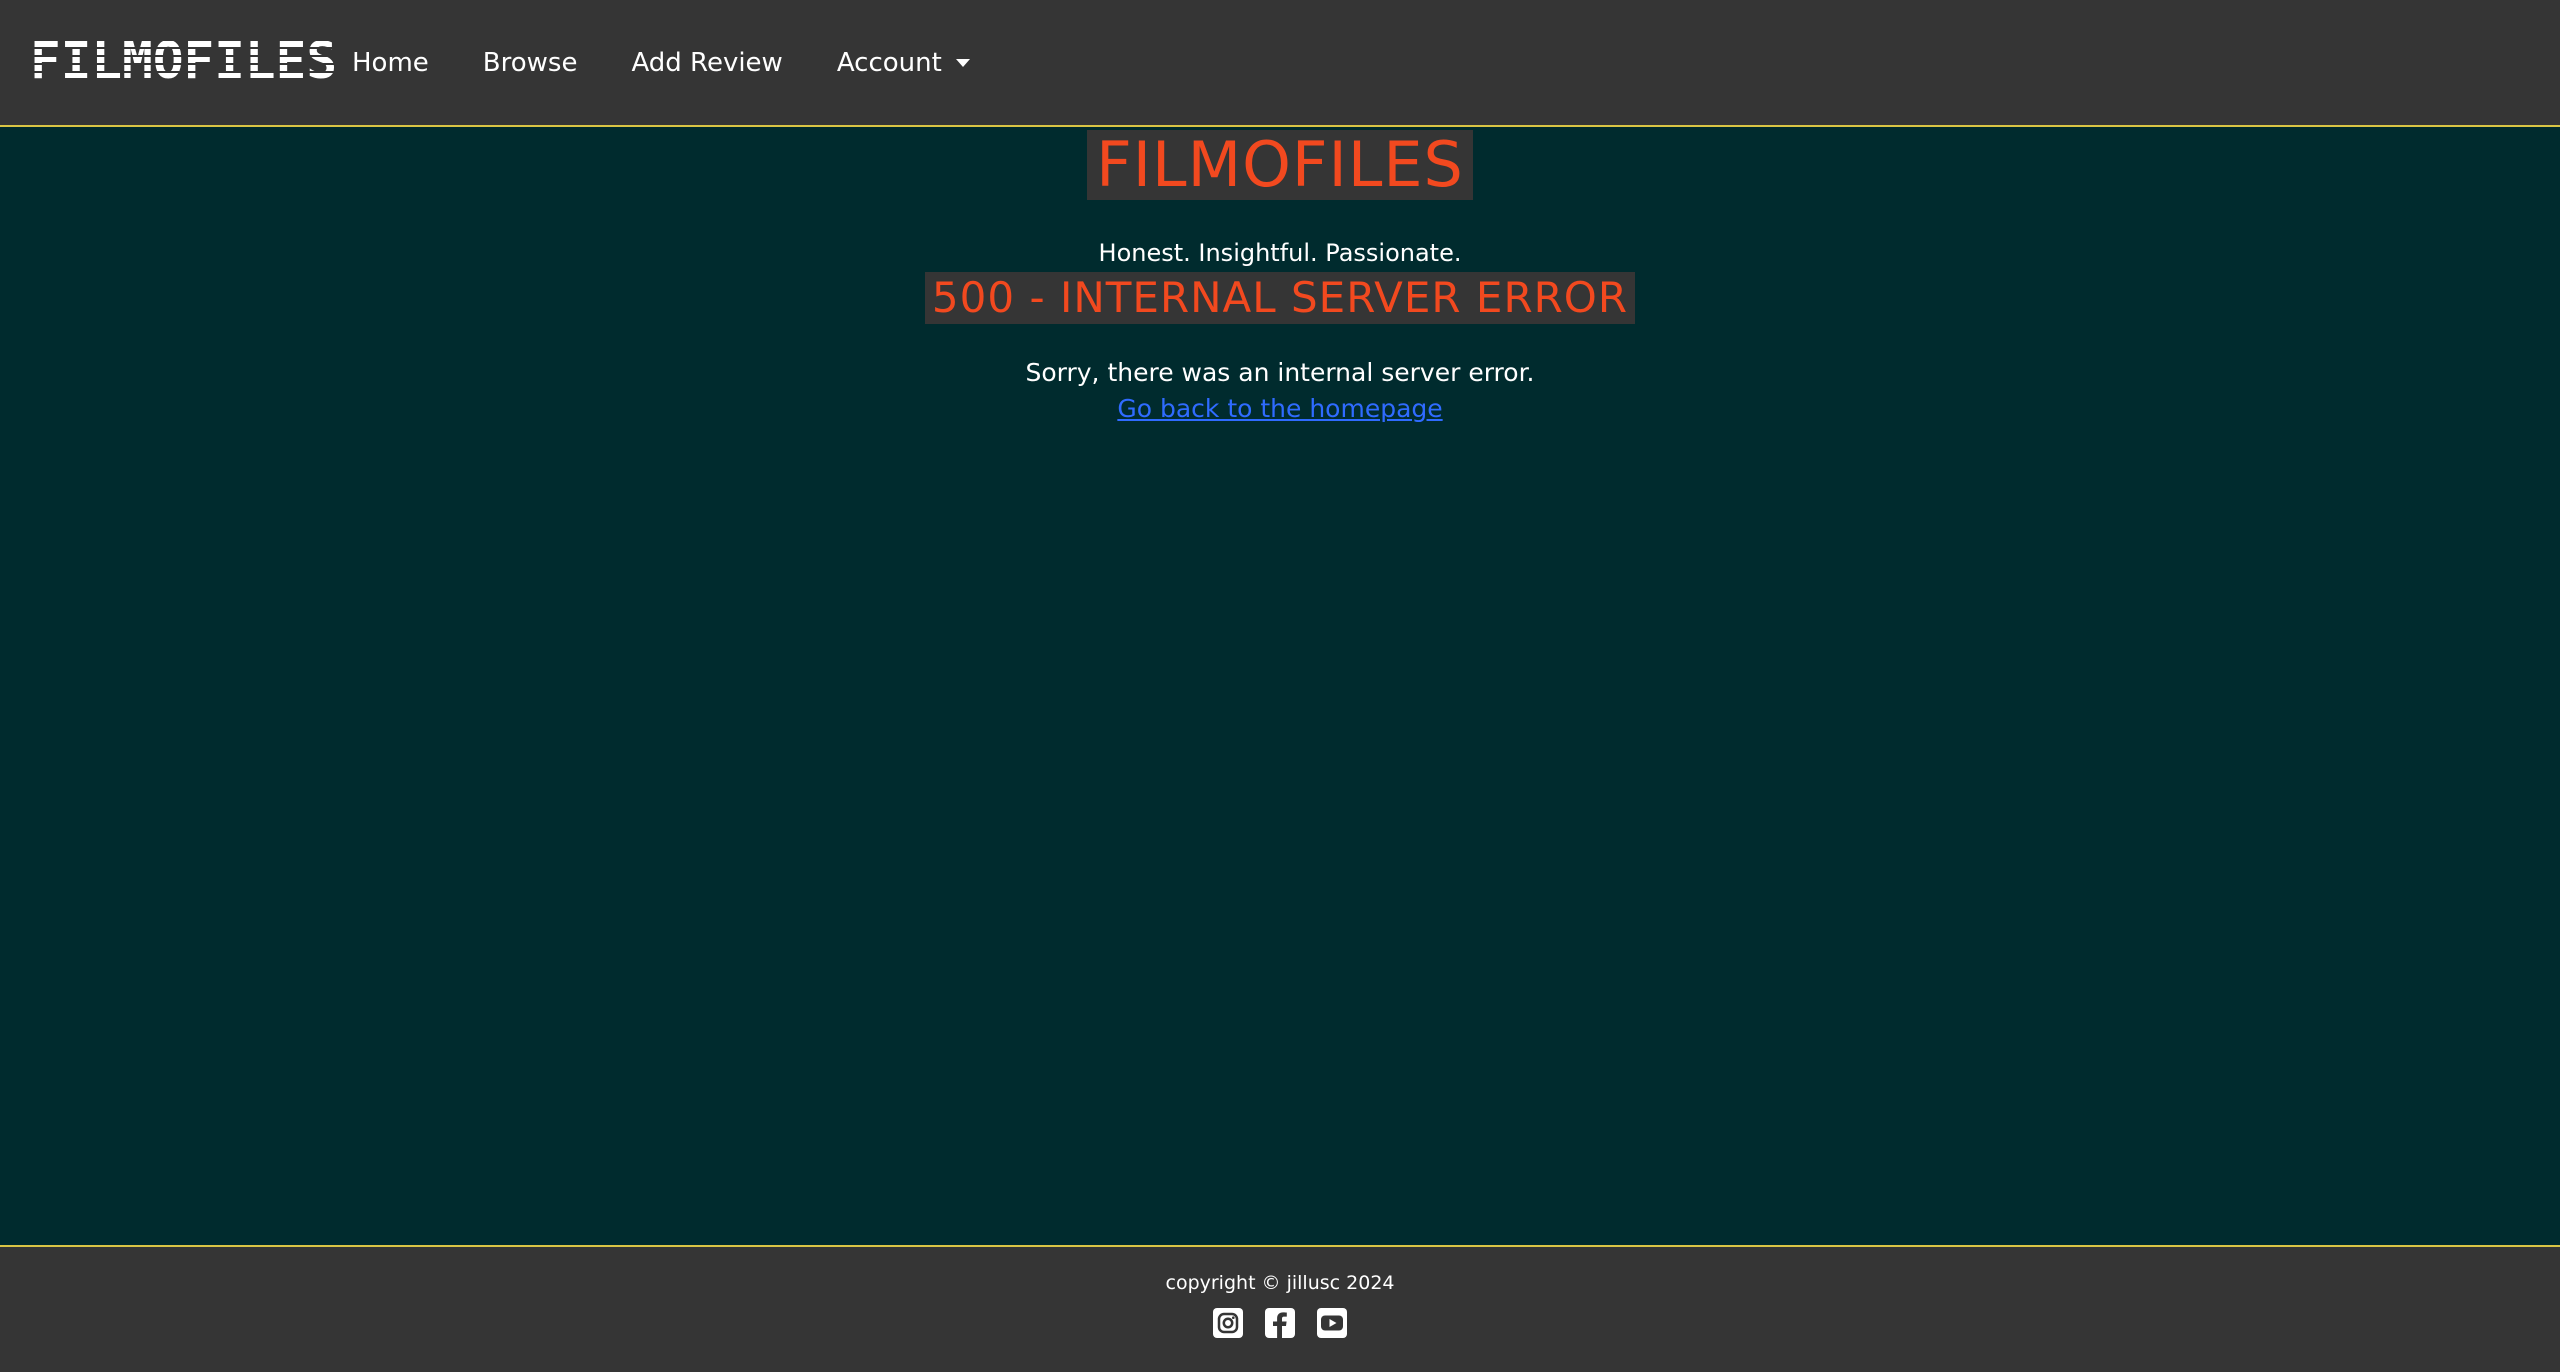 The image size is (2560, 1372). Describe the element at coordinates (1280, 165) in the screenshot. I see `site-title: FILMOFILES` at that location.